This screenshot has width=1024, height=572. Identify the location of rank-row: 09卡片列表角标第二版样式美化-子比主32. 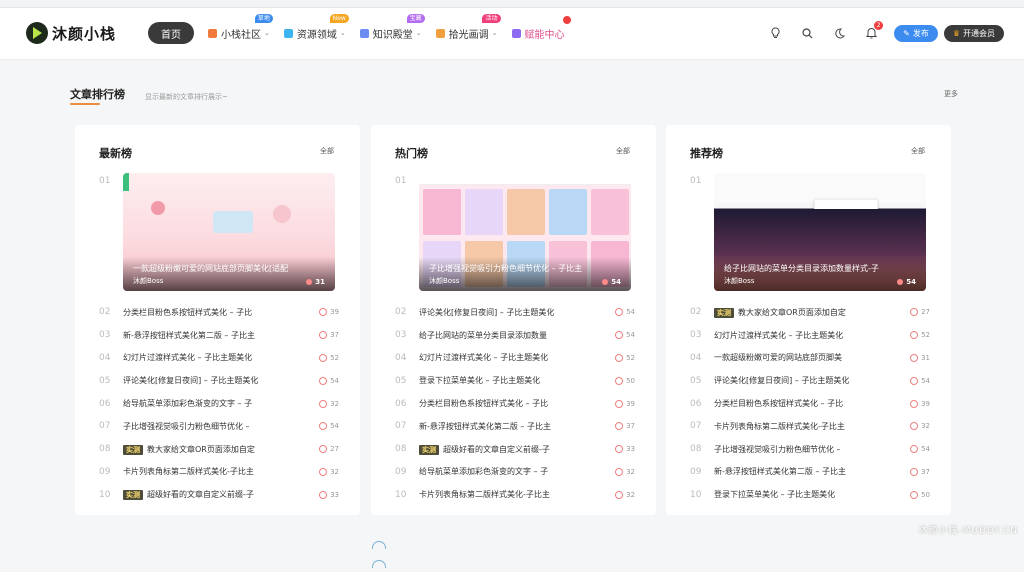
(219, 472).